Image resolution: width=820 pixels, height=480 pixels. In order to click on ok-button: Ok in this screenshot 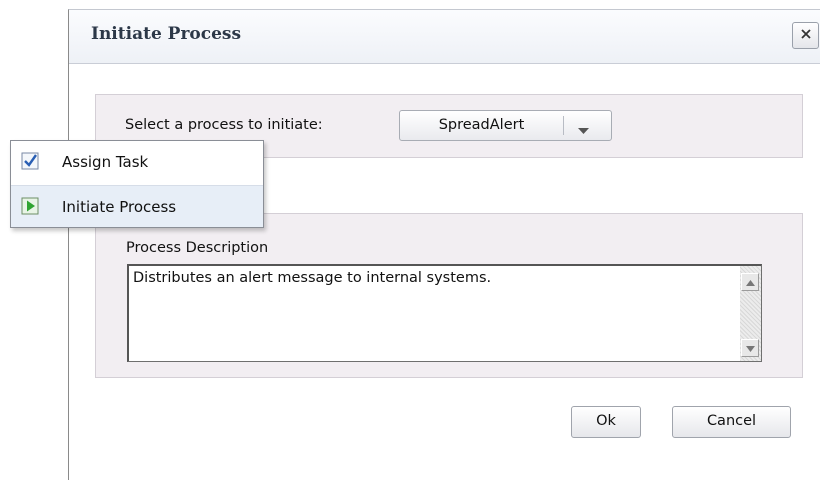, I will do `click(606, 422)`.